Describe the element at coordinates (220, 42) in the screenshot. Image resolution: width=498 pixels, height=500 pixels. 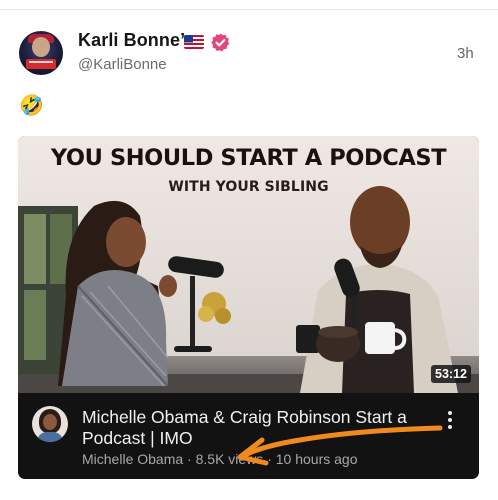
I see `verified-badge-icon` at that location.